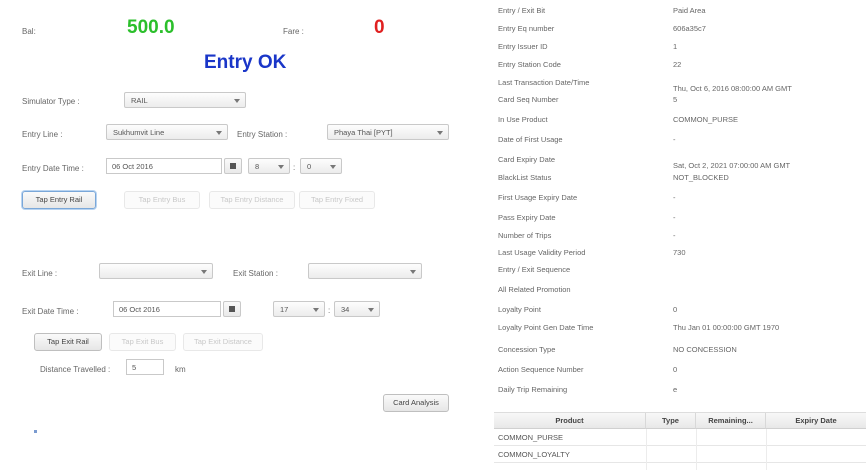  What do you see at coordinates (523, 46) in the screenshot?
I see `detail-label: Entry Issuer ID` at bounding box center [523, 46].